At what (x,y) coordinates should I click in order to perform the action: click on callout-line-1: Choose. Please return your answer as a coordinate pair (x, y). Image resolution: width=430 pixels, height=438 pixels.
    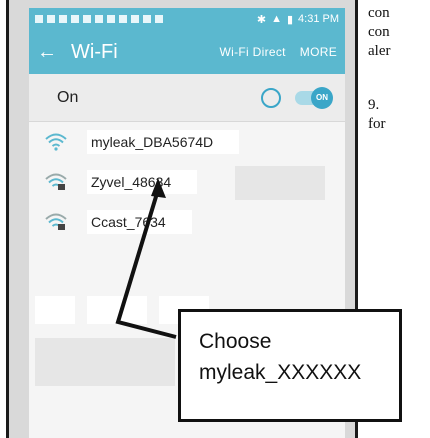
    Looking at the image, I should click on (235, 341).